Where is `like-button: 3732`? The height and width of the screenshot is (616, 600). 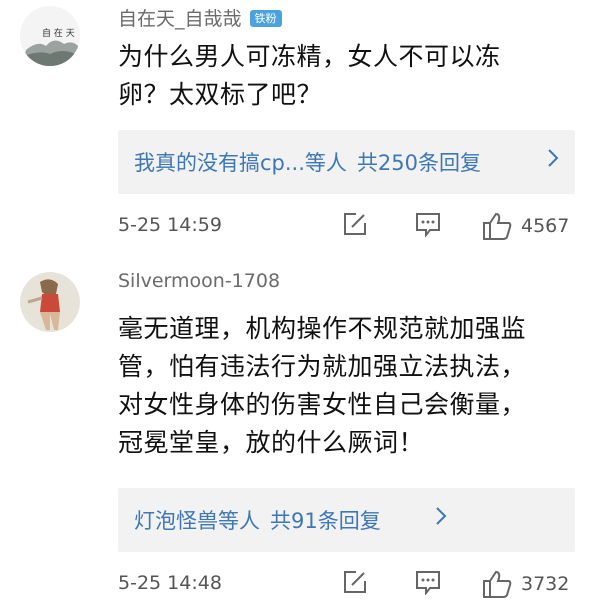
like-button: 3732 is located at coordinates (540, 584).